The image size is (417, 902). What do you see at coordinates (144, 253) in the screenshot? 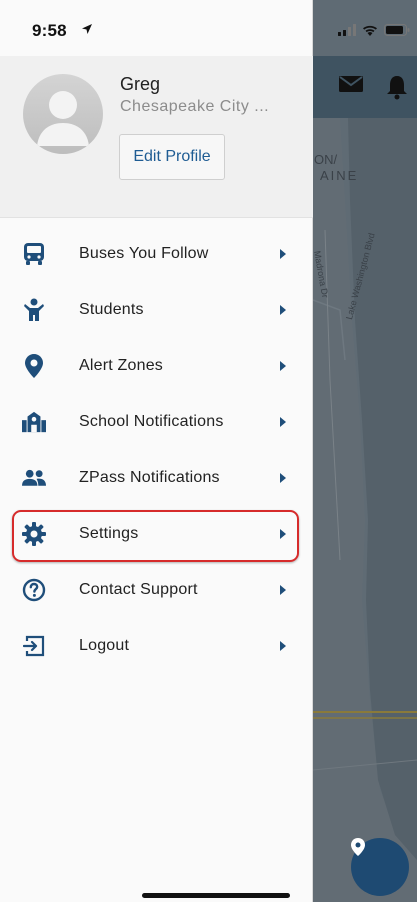
I see `menu-item-label: Buses You Follow` at bounding box center [144, 253].